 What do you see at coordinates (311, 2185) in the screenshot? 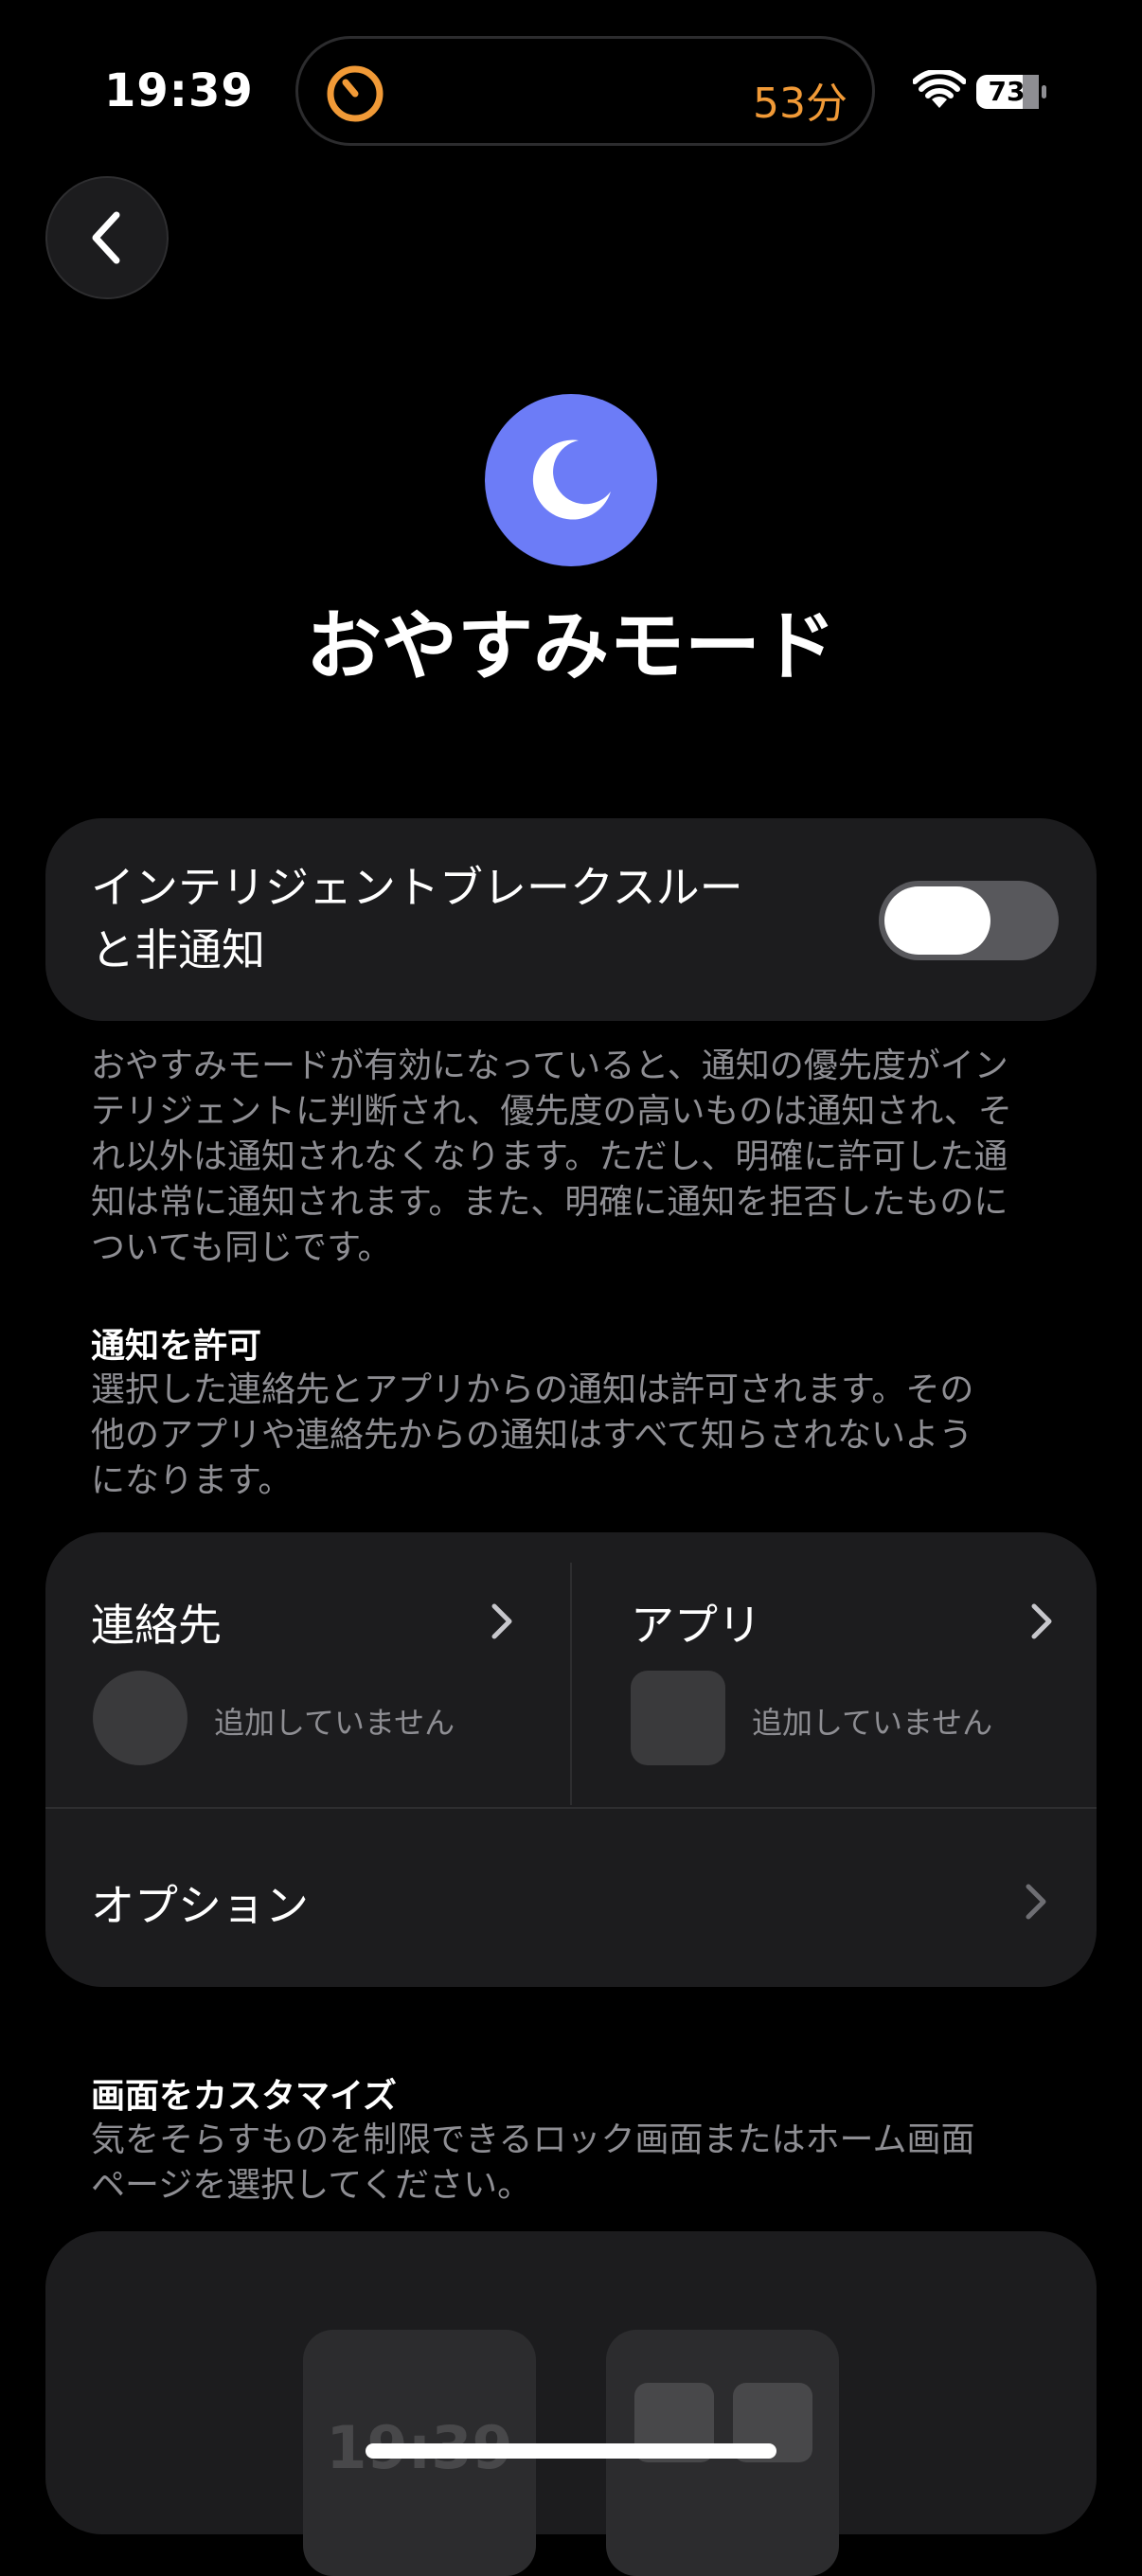
I see `desc-line: ページを選択してください。` at bounding box center [311, 2185].